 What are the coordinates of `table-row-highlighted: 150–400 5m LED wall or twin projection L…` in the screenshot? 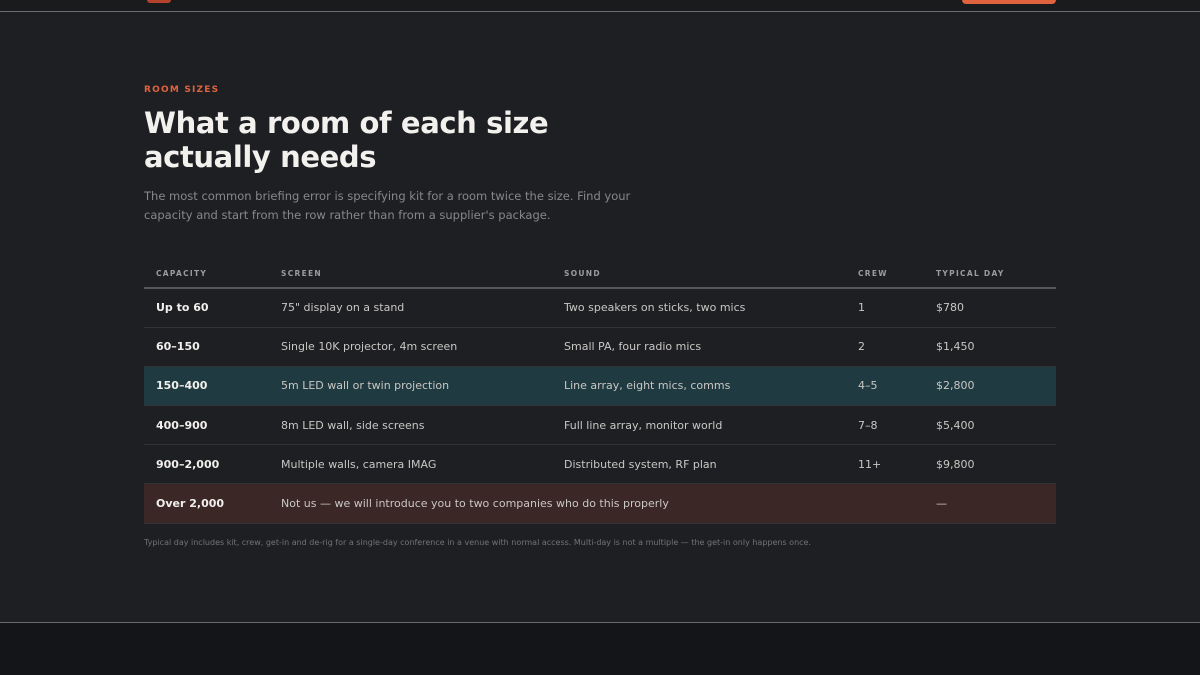 It's located at (600, 386).